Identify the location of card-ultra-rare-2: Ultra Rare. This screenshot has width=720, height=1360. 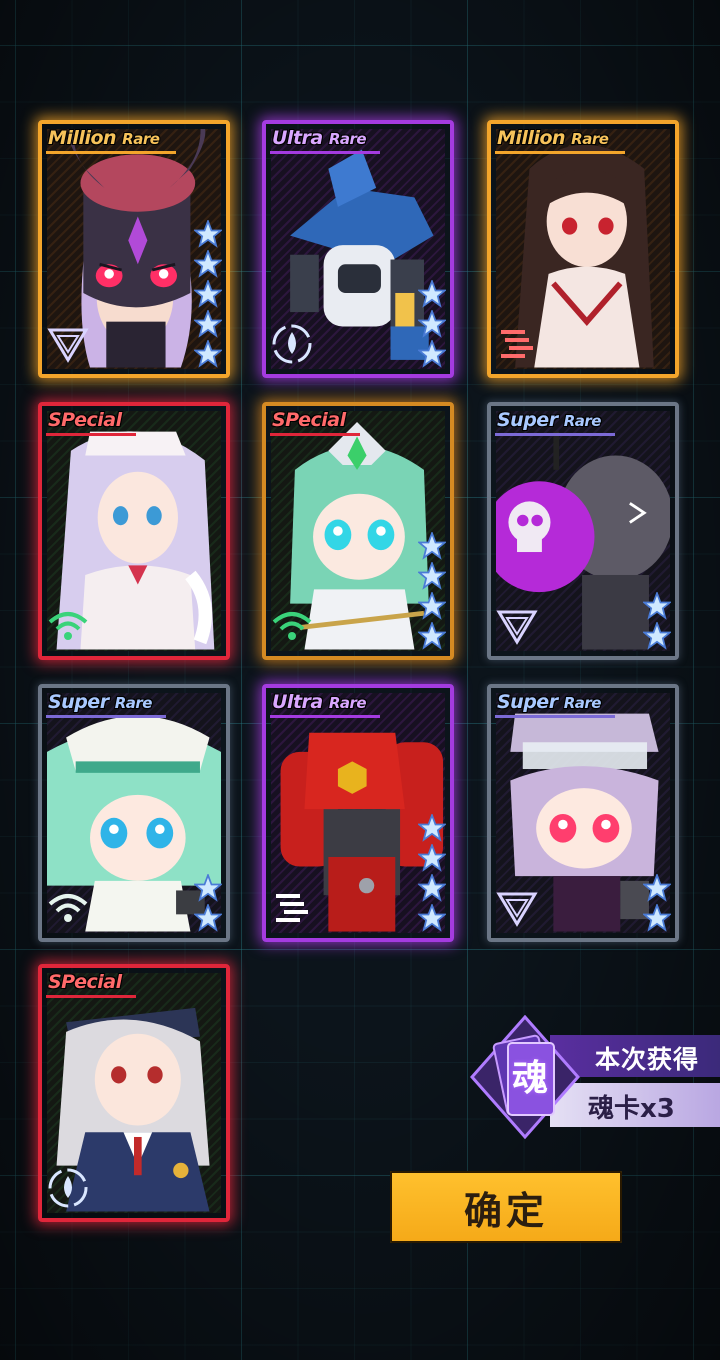
(358, 813).